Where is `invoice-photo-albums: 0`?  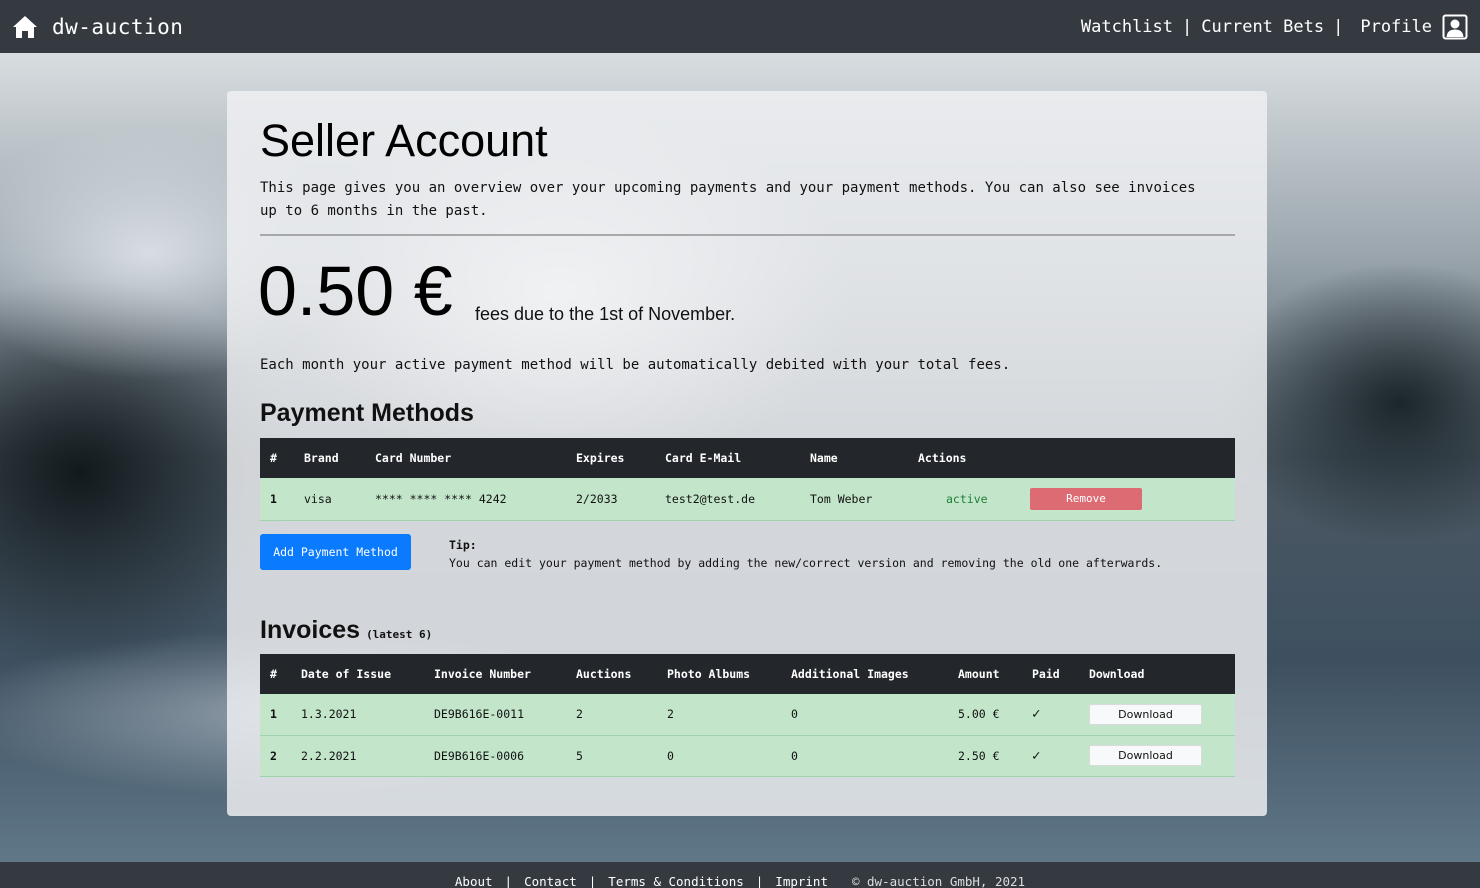
invoice-photo-albums: 0 is located at coordinates (670, 755).